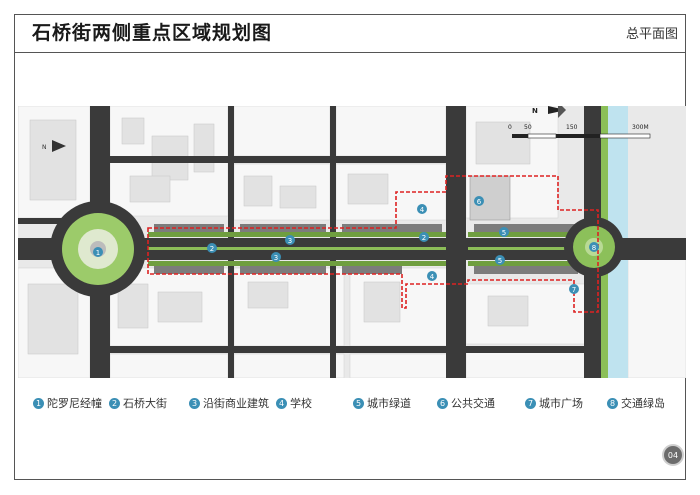 The image size is (700, 495). What do you see at coordinates (640, 127) in the screenshot?
I see `svg-text: 300M` at bounding box center [640, 127].